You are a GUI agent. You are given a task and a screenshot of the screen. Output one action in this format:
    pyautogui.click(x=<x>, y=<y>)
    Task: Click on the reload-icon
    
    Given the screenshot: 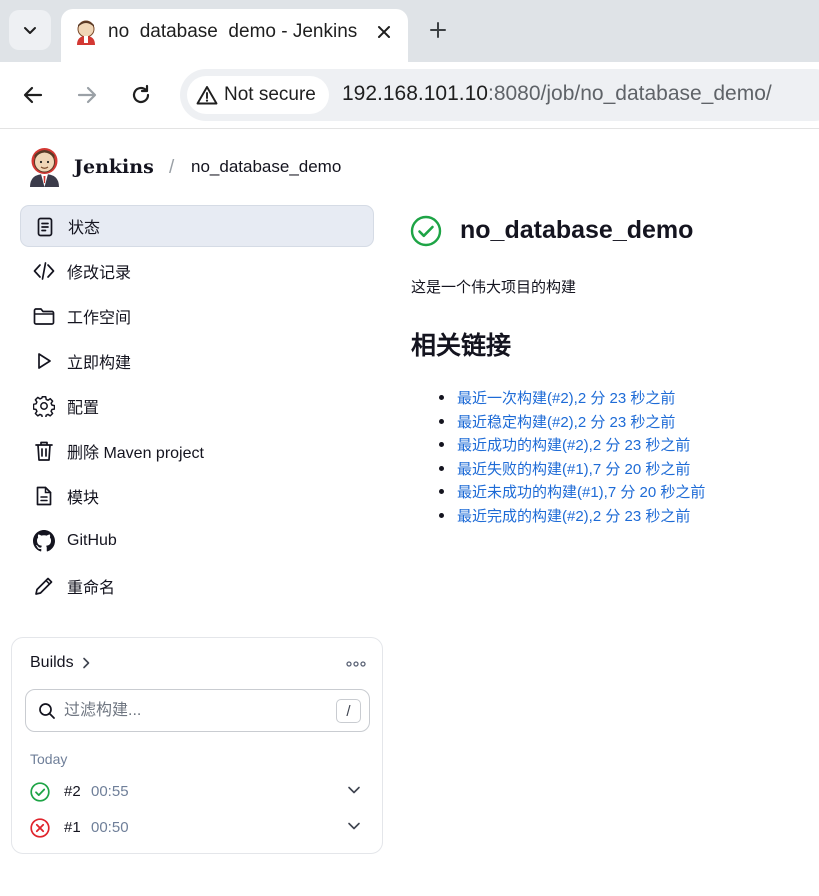 What is the action you would take?
    pyautogui.click(x=141, y=94)
    